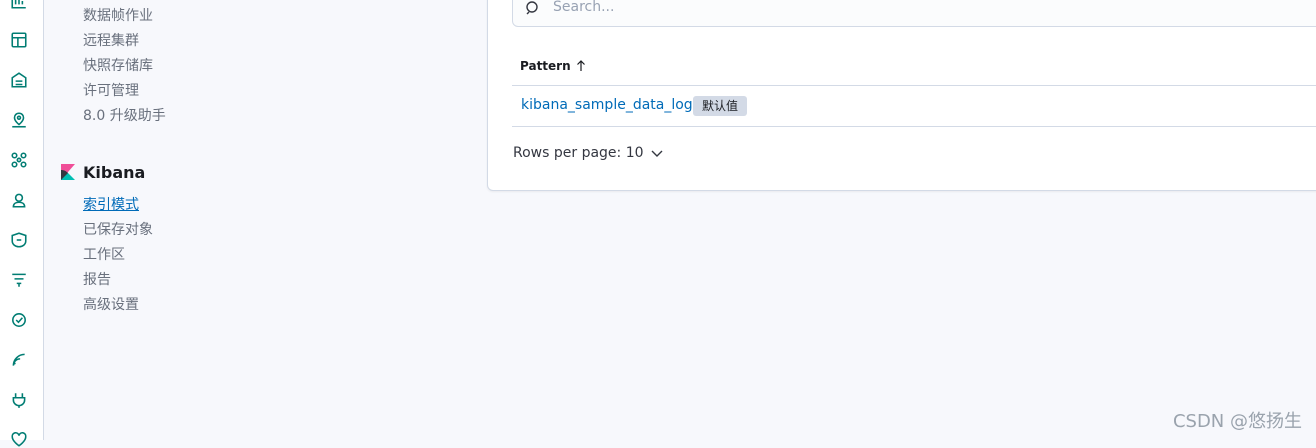  What do you see at coordinates (19, 160) in the screenshot?
I see `ml-icon` at bounding box center [19, 160].